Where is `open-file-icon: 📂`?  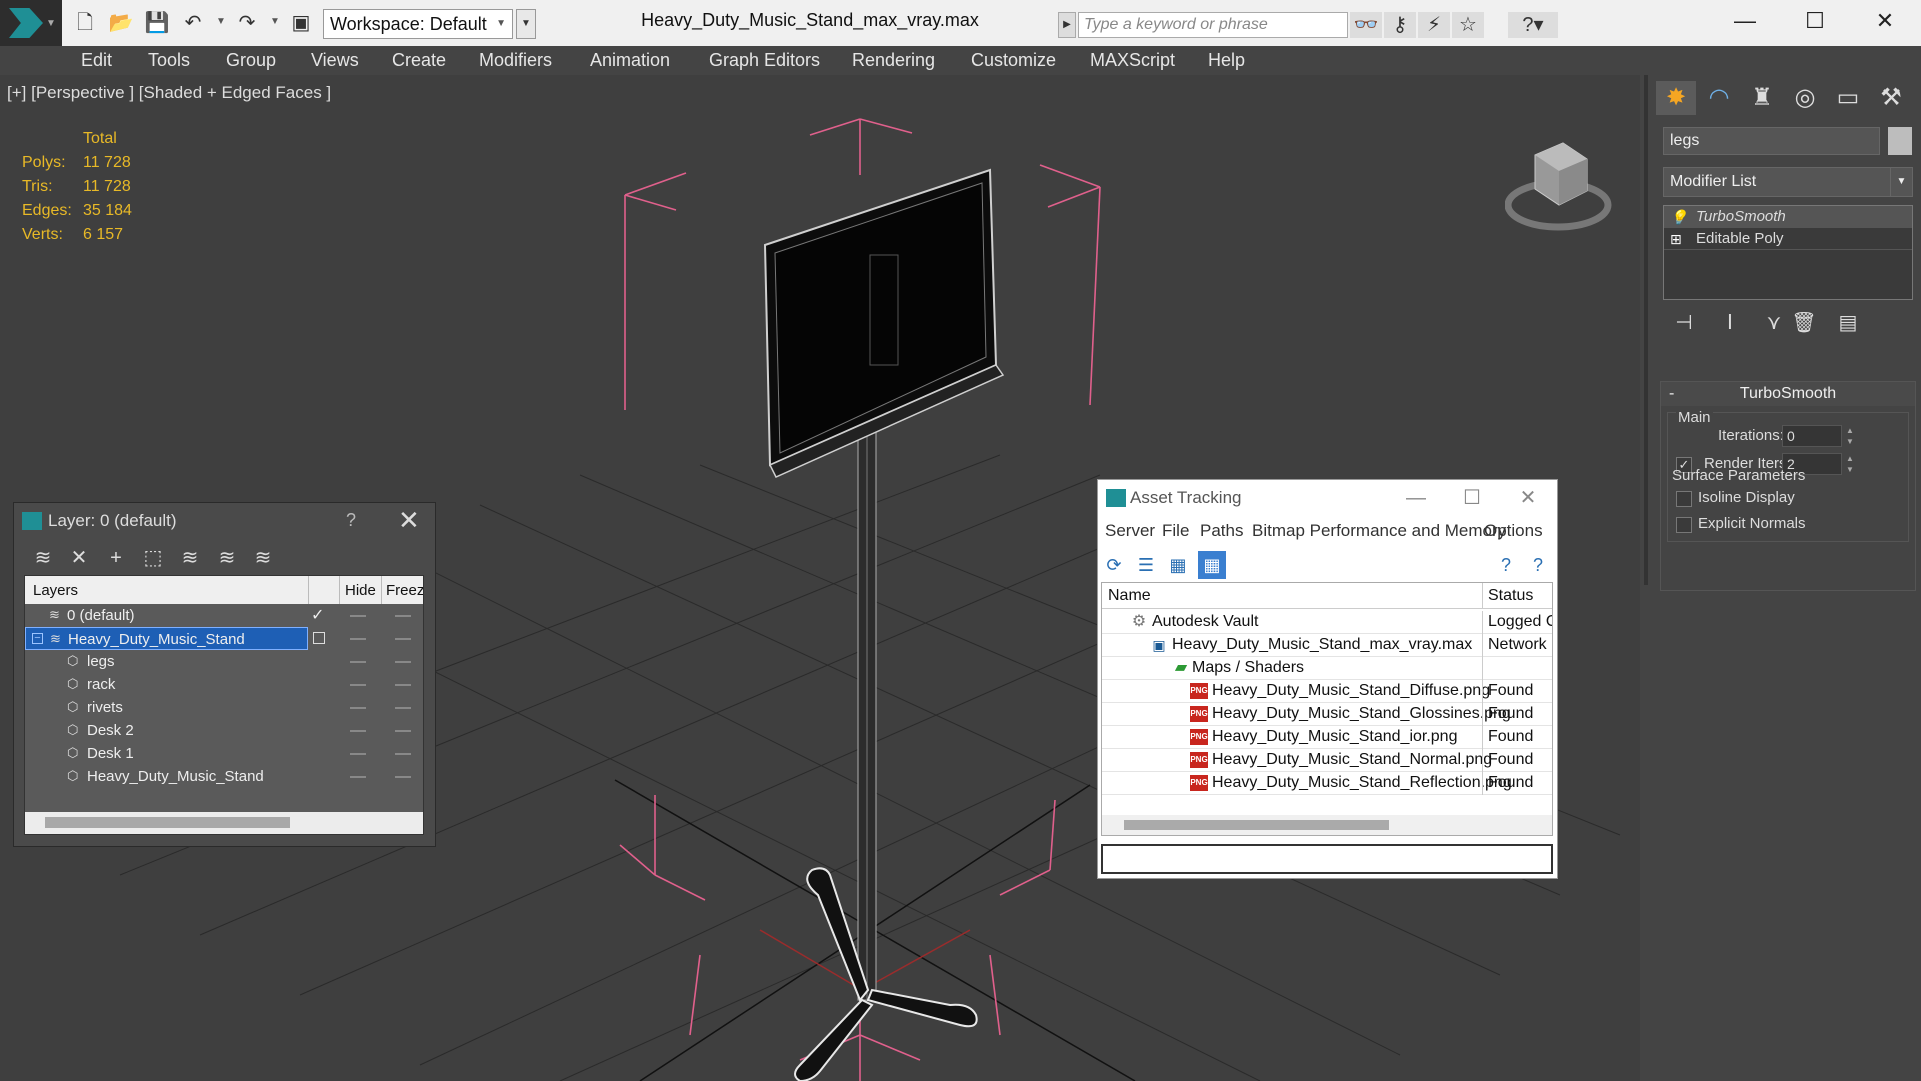 open-file-icon: 📂 is located at coordinates (121, 23).